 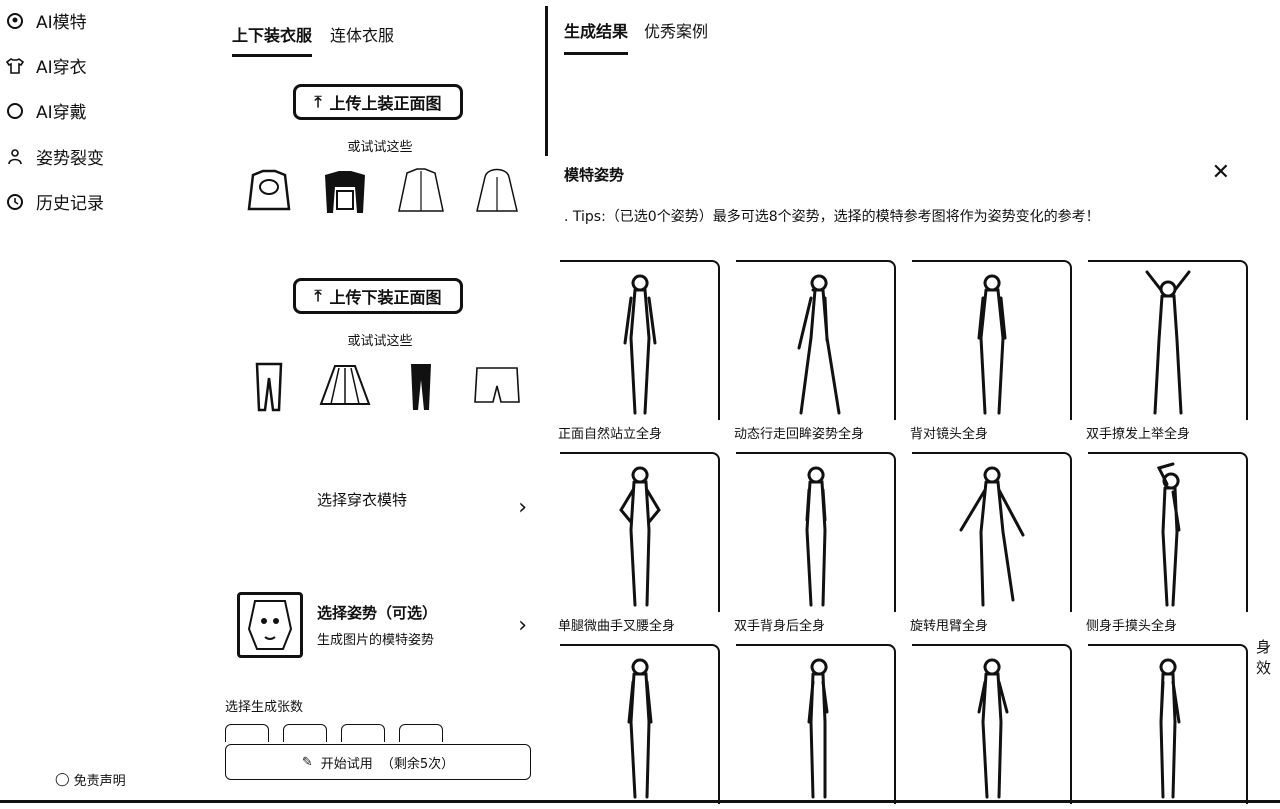 I want to click on sidebar-item-ai-wear: AI穿戴, so click(x=45, y=110).